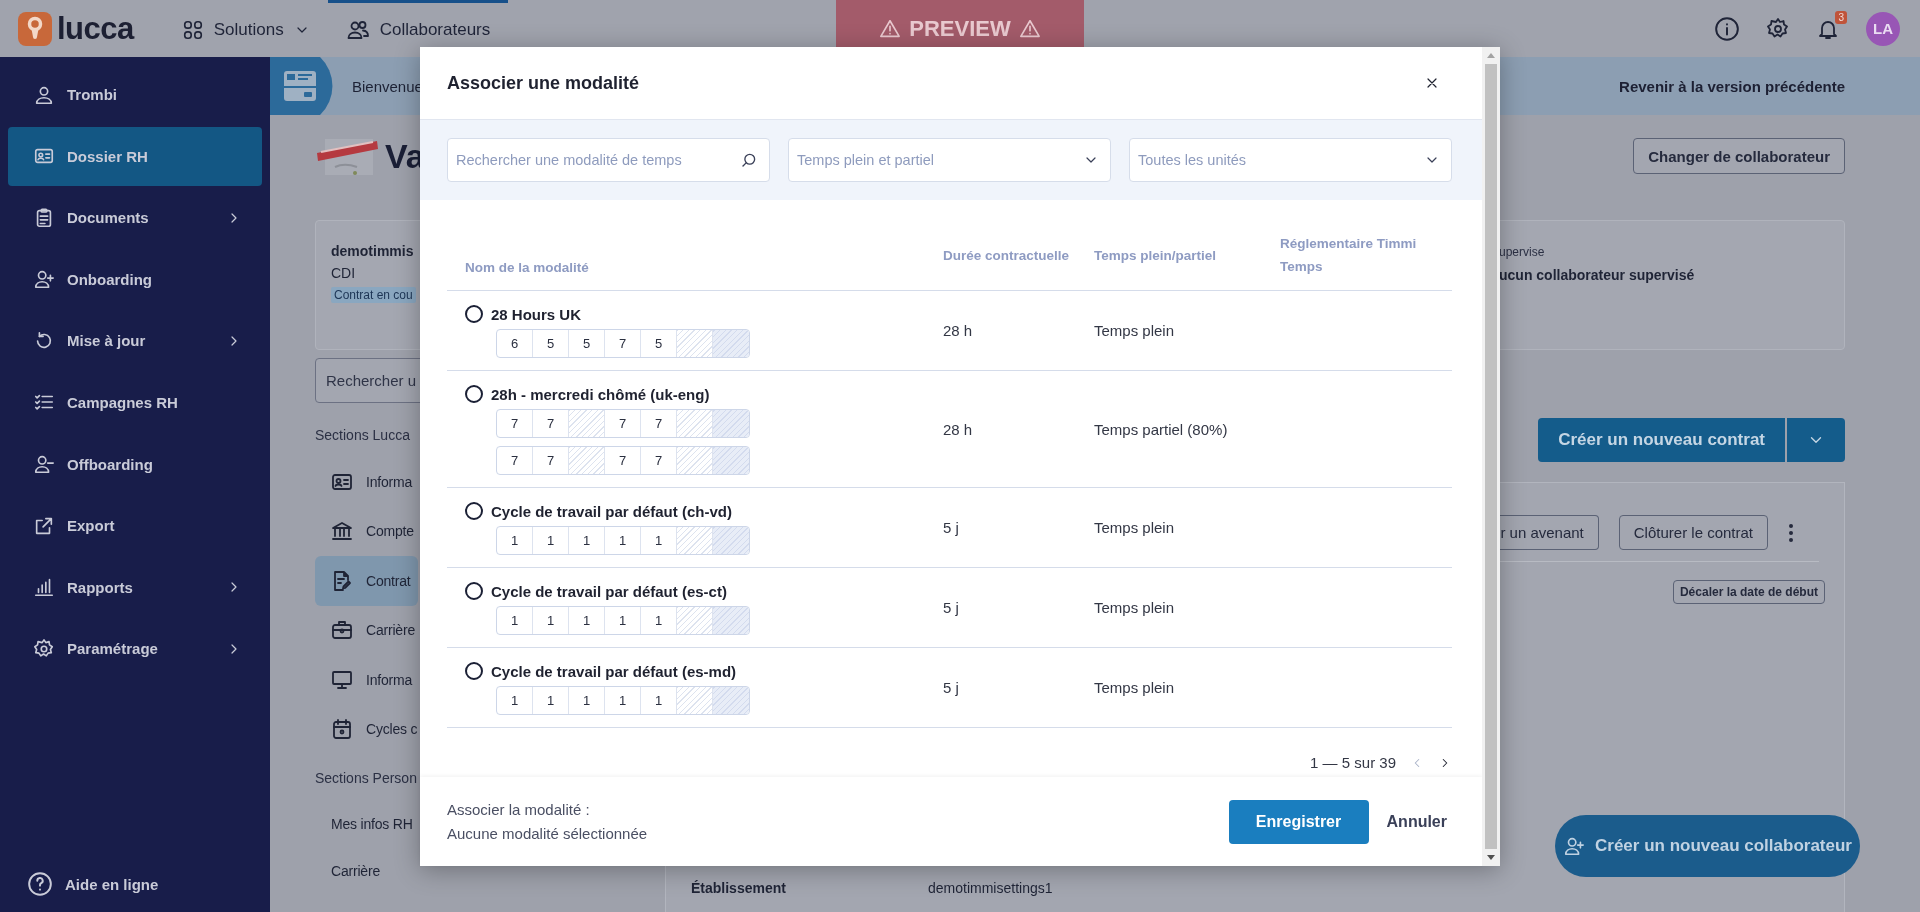  What do you see at coordinates (1522, 252) in the screenshot?
I see `manager-label: upervise` at bounding box center [1522, 252].